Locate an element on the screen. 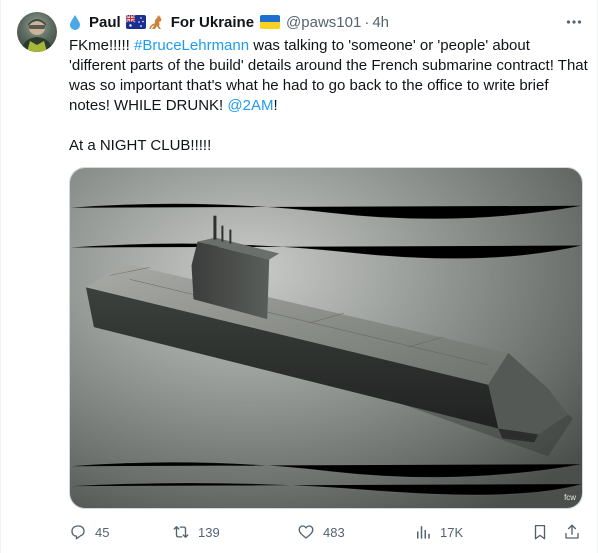 This screenshot has width=598, height=553. heart-icon is located at coordinates (306, 532).